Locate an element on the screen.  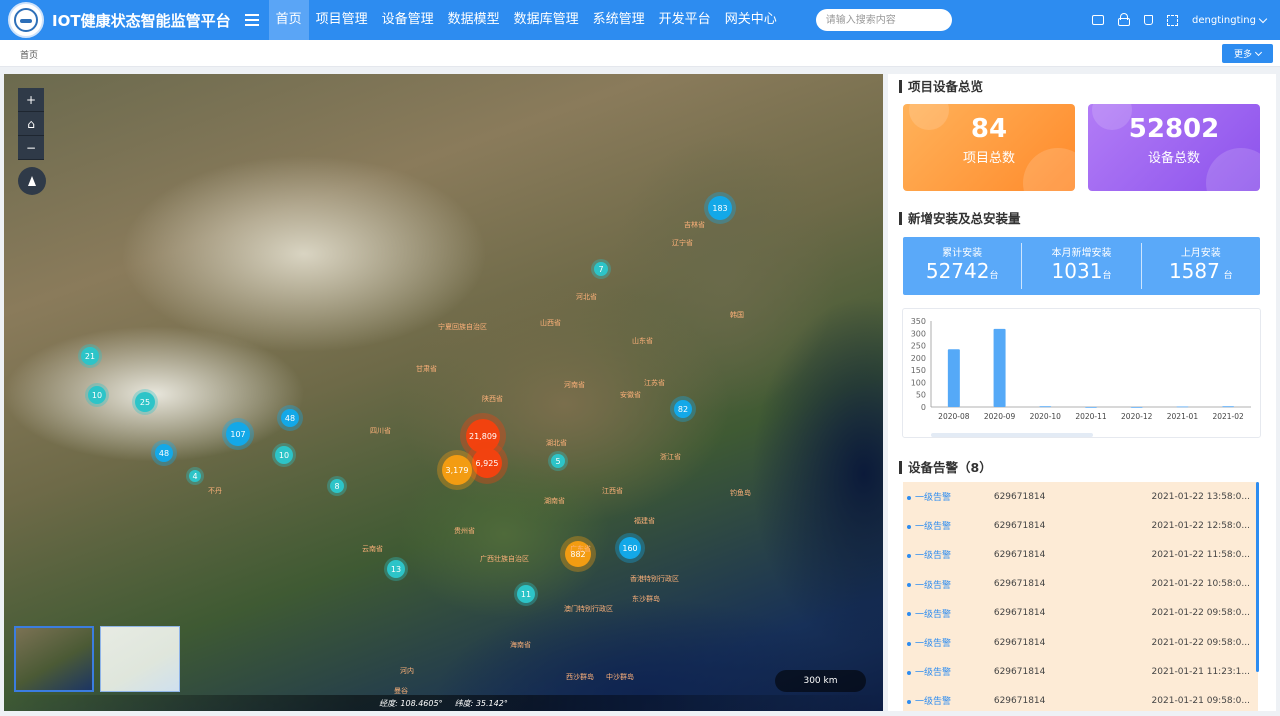
nav-project-management: 项目管理 is located at coordinates (342, 20).